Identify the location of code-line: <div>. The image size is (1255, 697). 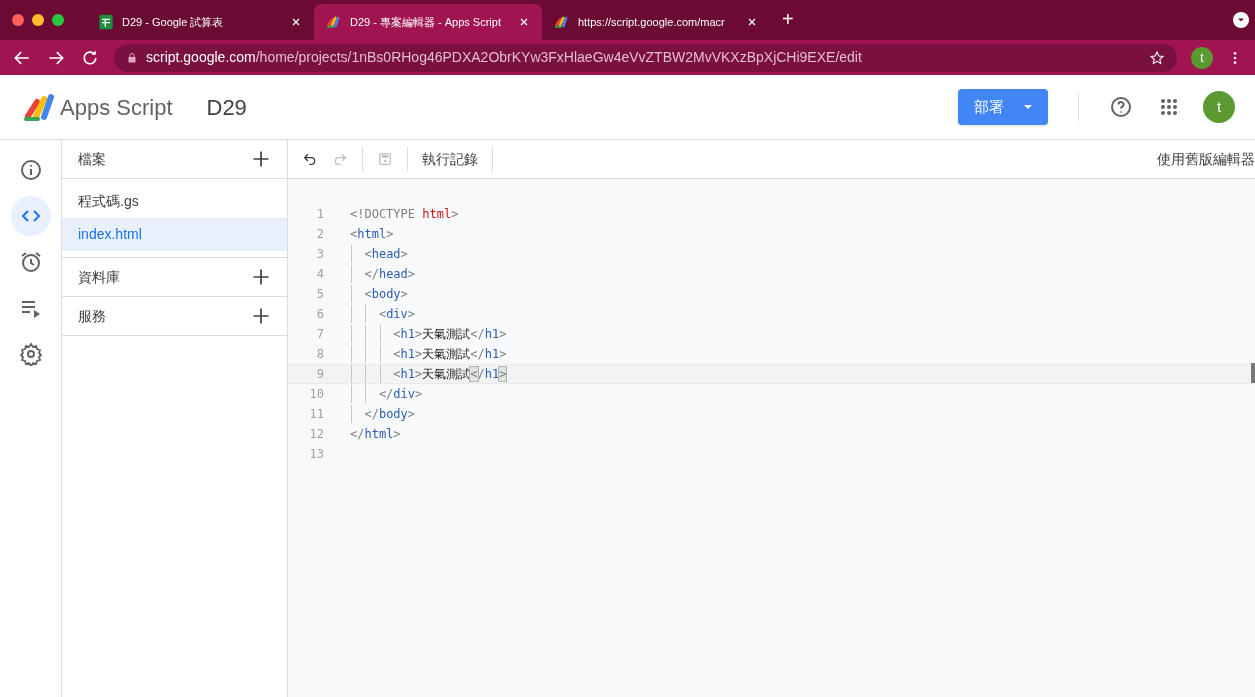
(383, 314).